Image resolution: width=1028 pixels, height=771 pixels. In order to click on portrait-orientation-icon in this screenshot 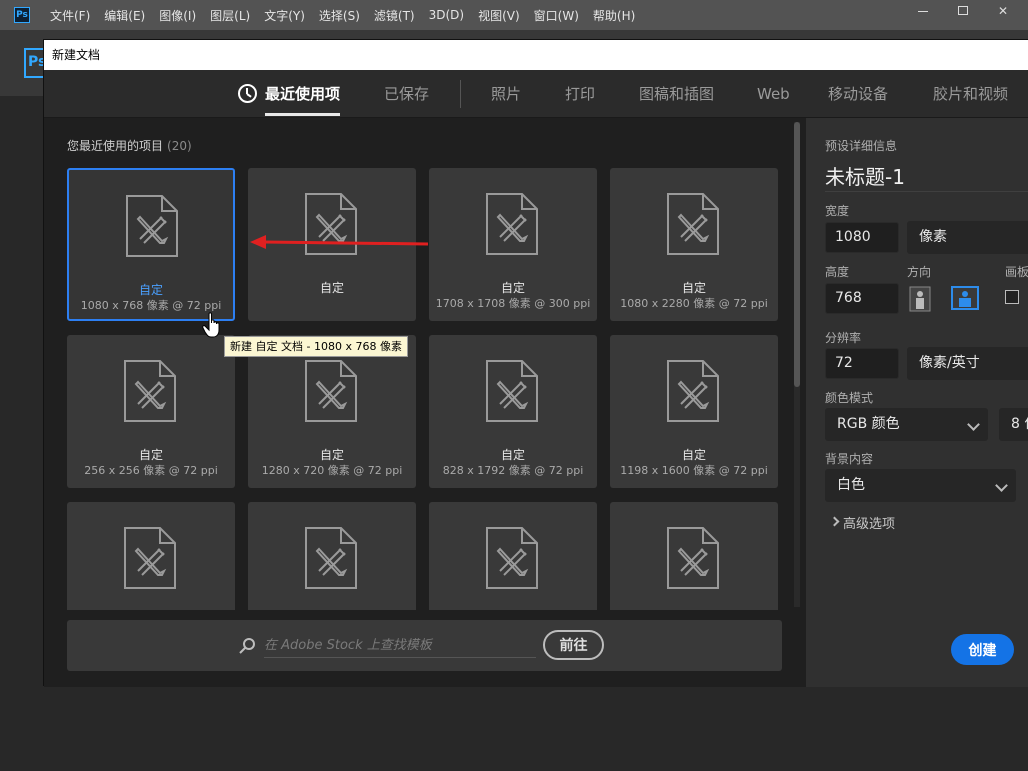, I will do `click(920, 299)`.